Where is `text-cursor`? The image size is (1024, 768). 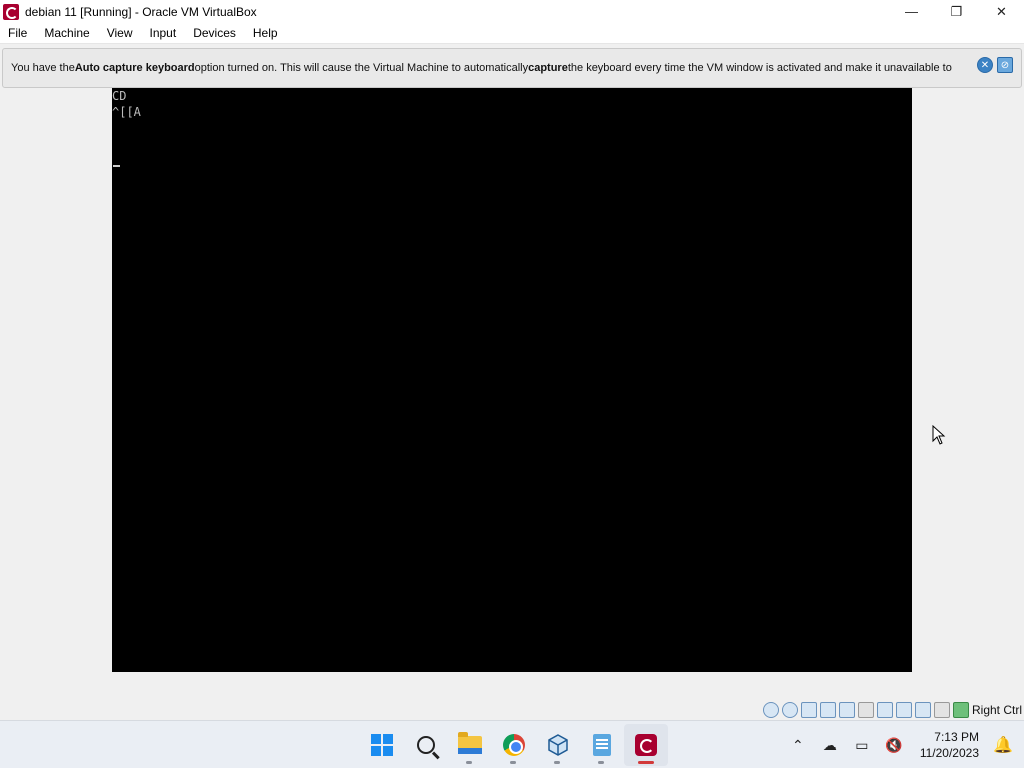 text-cursor is located at coordinates (116, 166).